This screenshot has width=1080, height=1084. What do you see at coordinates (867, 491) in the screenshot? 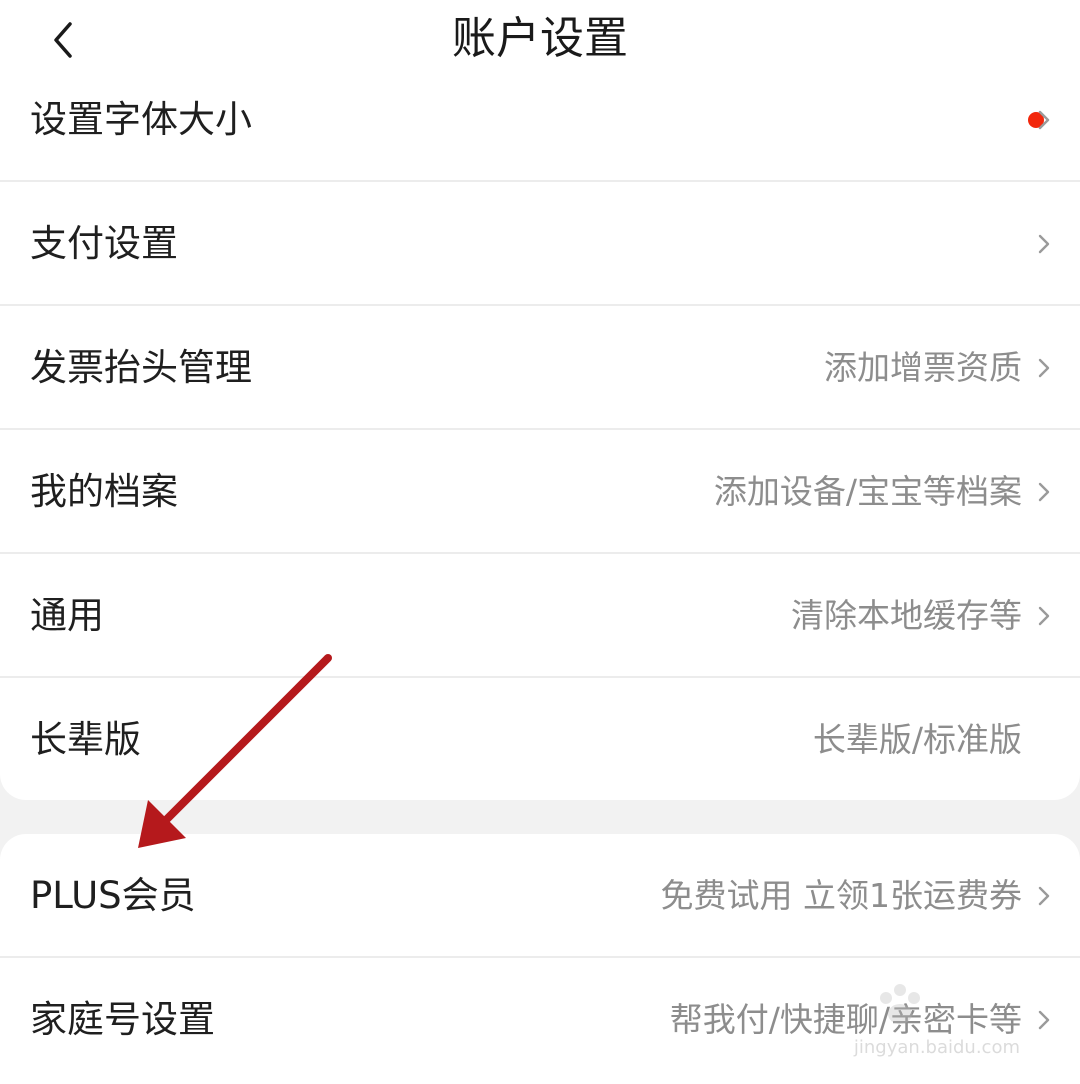
I see `row-value: 添加设备/宝宝等档案` at bounding box center [867, 491].